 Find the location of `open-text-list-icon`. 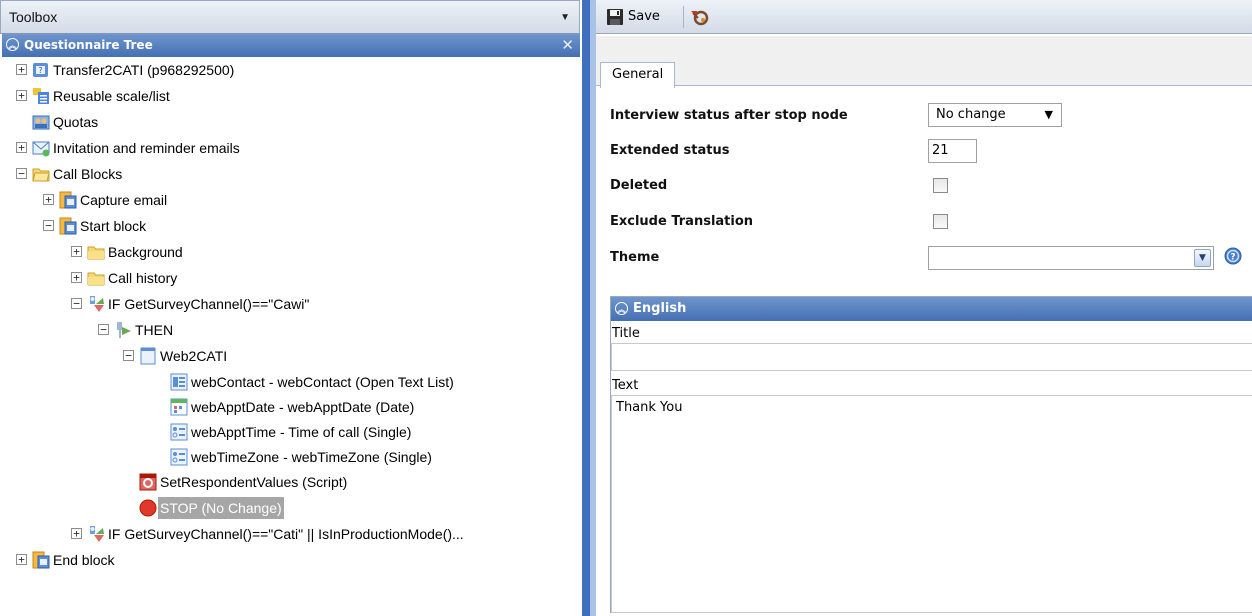

open-text-list-icon is located at coordinates (179, 382).